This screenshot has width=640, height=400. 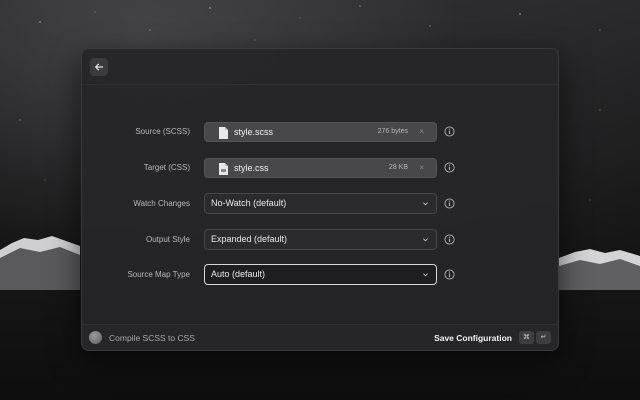 I want to click on target-row: Target (CSS) style.css 28 KB ×, so click(x=320, y=168).